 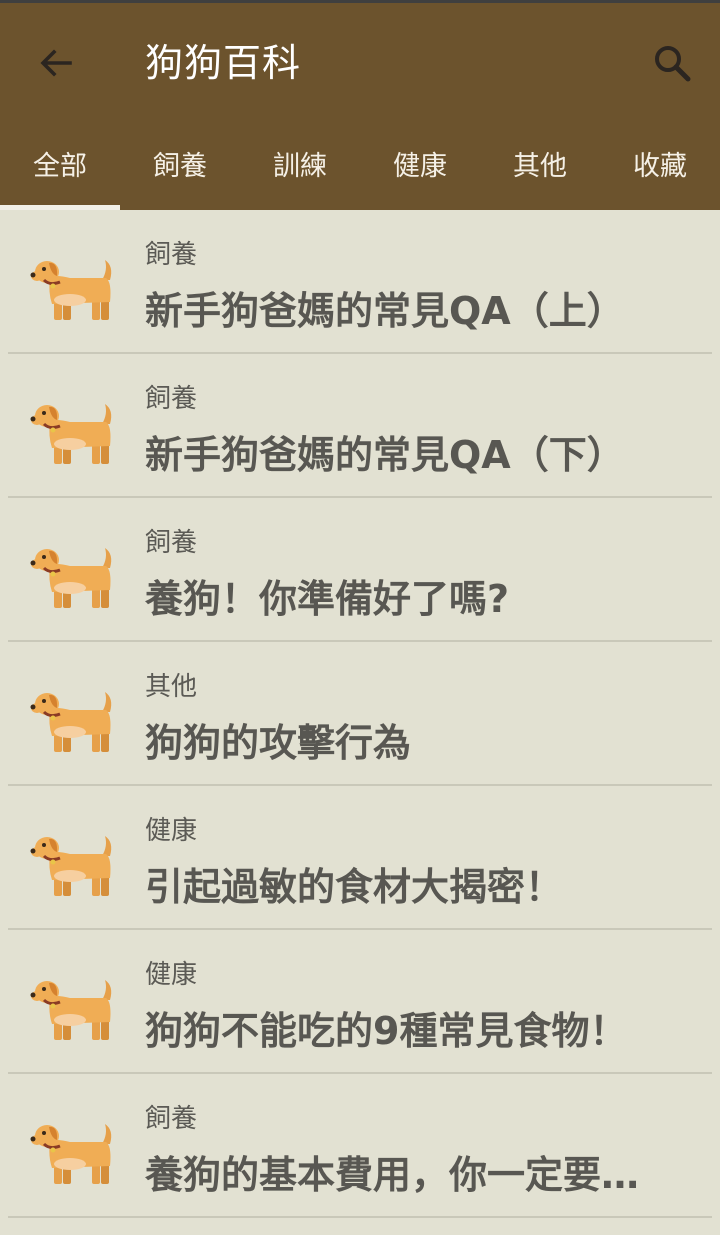 I want to click on tab-label: 健康, so click(x=420, y=166).